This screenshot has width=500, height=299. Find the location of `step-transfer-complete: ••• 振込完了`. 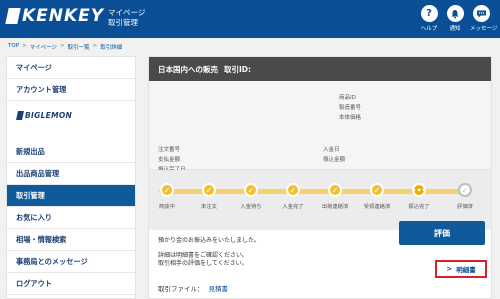

step-transfer-complete: ••• 振込完了 is located at coordinates (419, 196).